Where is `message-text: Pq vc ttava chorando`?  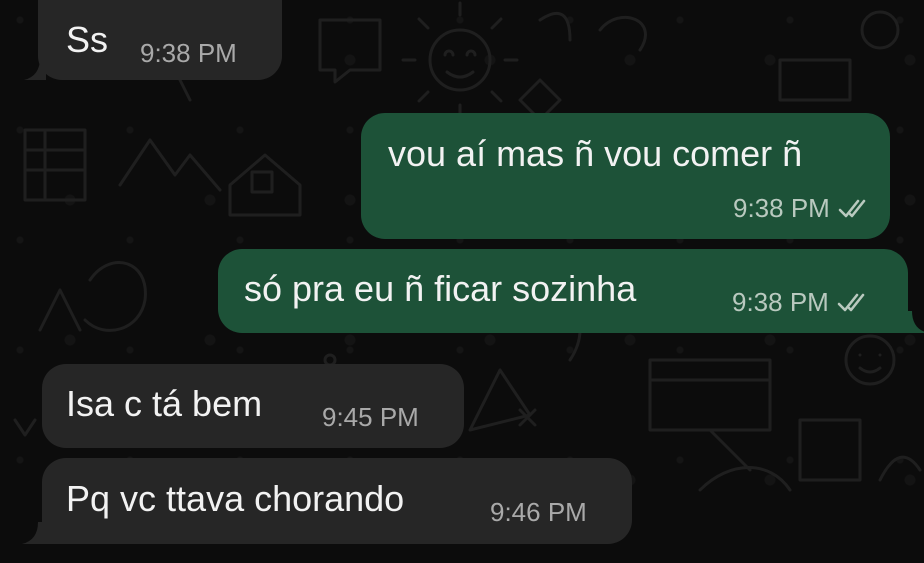
message-text: Pq vc ttava chorando is located at coordinates (235, 498).